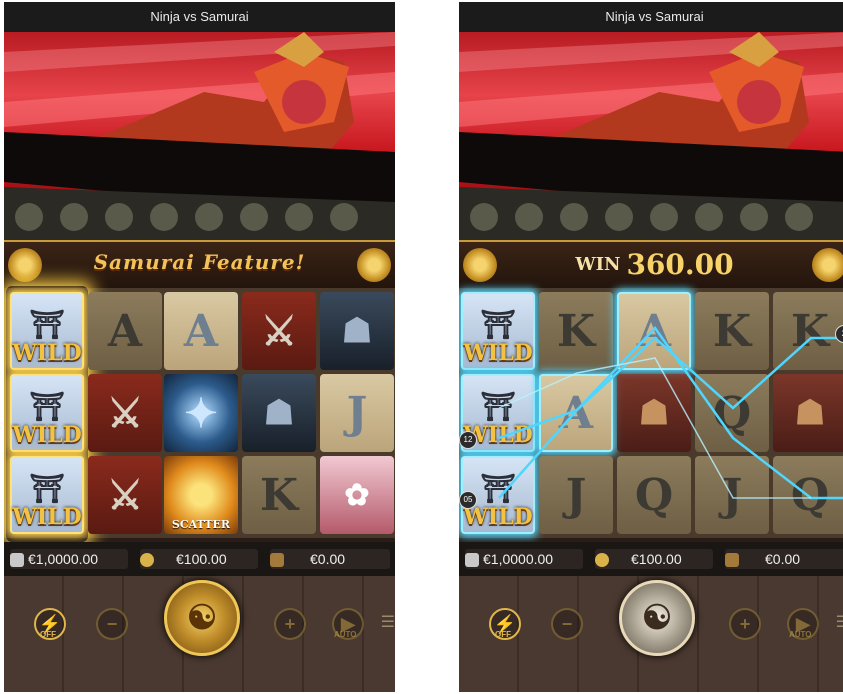 The image size is (843, 694). Describe the element at coordinates (201, 495) in the screenshot. I see `scatter-symbol: SCATTER` at that location.